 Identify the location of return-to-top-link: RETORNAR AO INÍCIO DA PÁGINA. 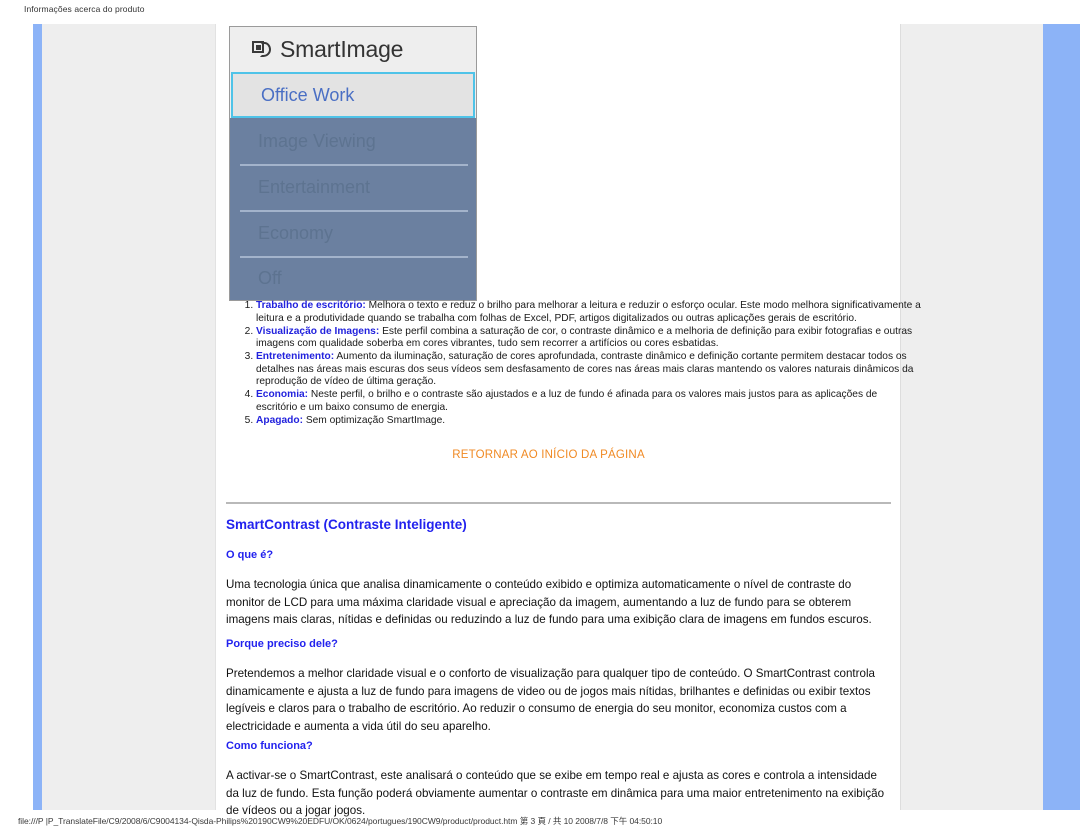
(548, 455).